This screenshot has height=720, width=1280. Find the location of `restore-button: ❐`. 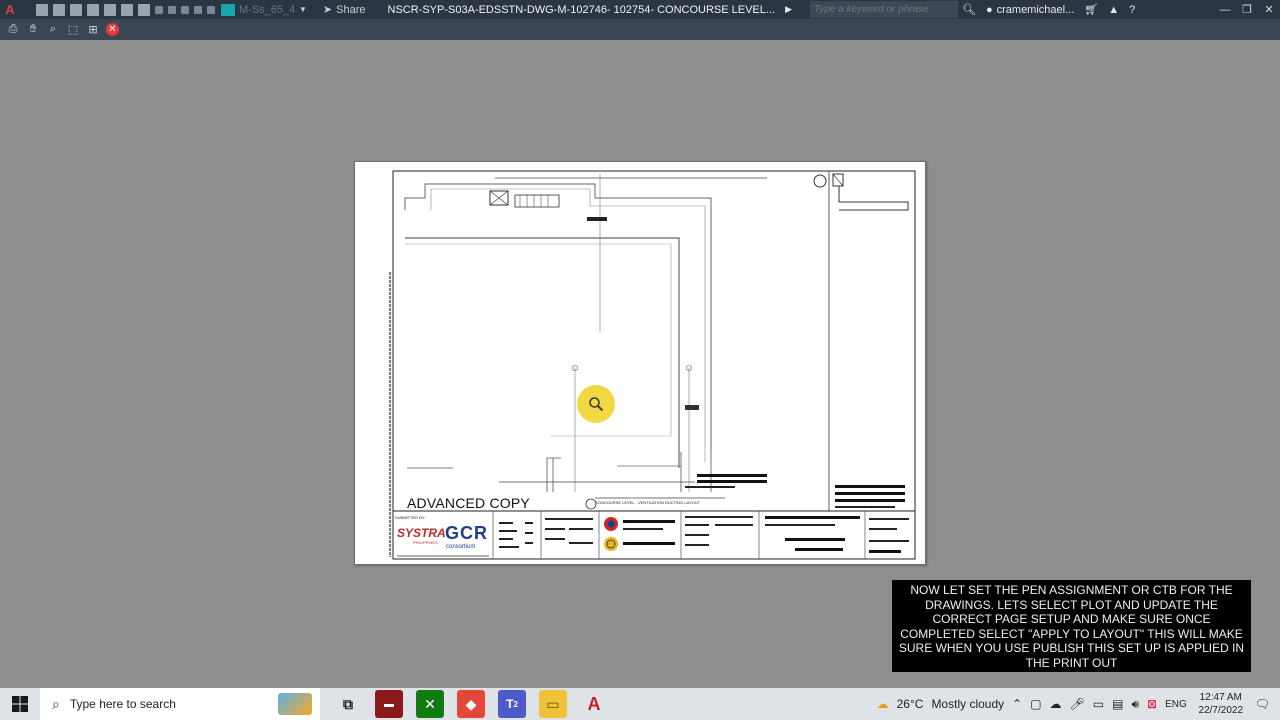

restore-button: ❐ is located at coordinates (1247, 9).